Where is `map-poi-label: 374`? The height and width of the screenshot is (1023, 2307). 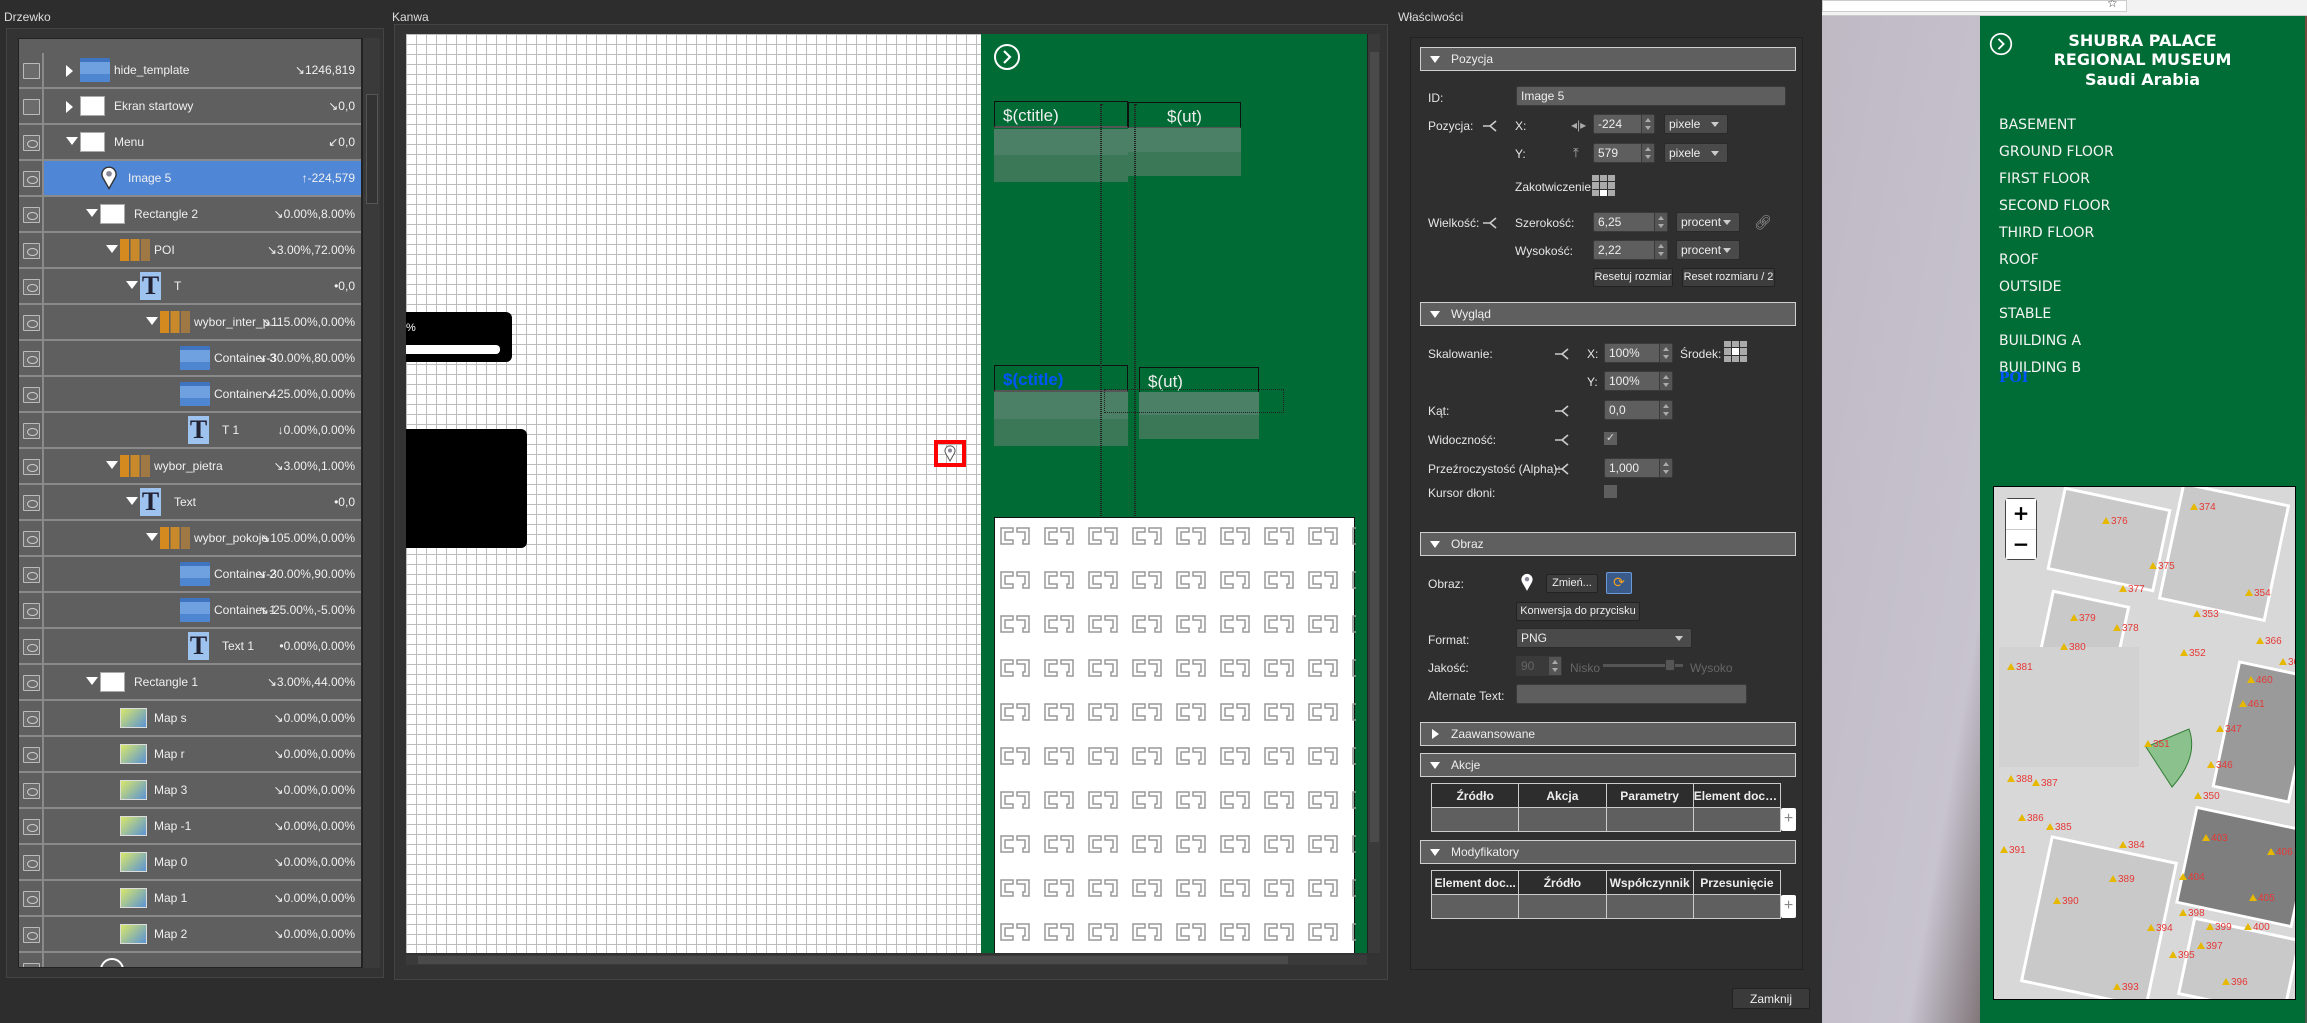
map-poi-label: 374 is located at coordinates (2203, 507).